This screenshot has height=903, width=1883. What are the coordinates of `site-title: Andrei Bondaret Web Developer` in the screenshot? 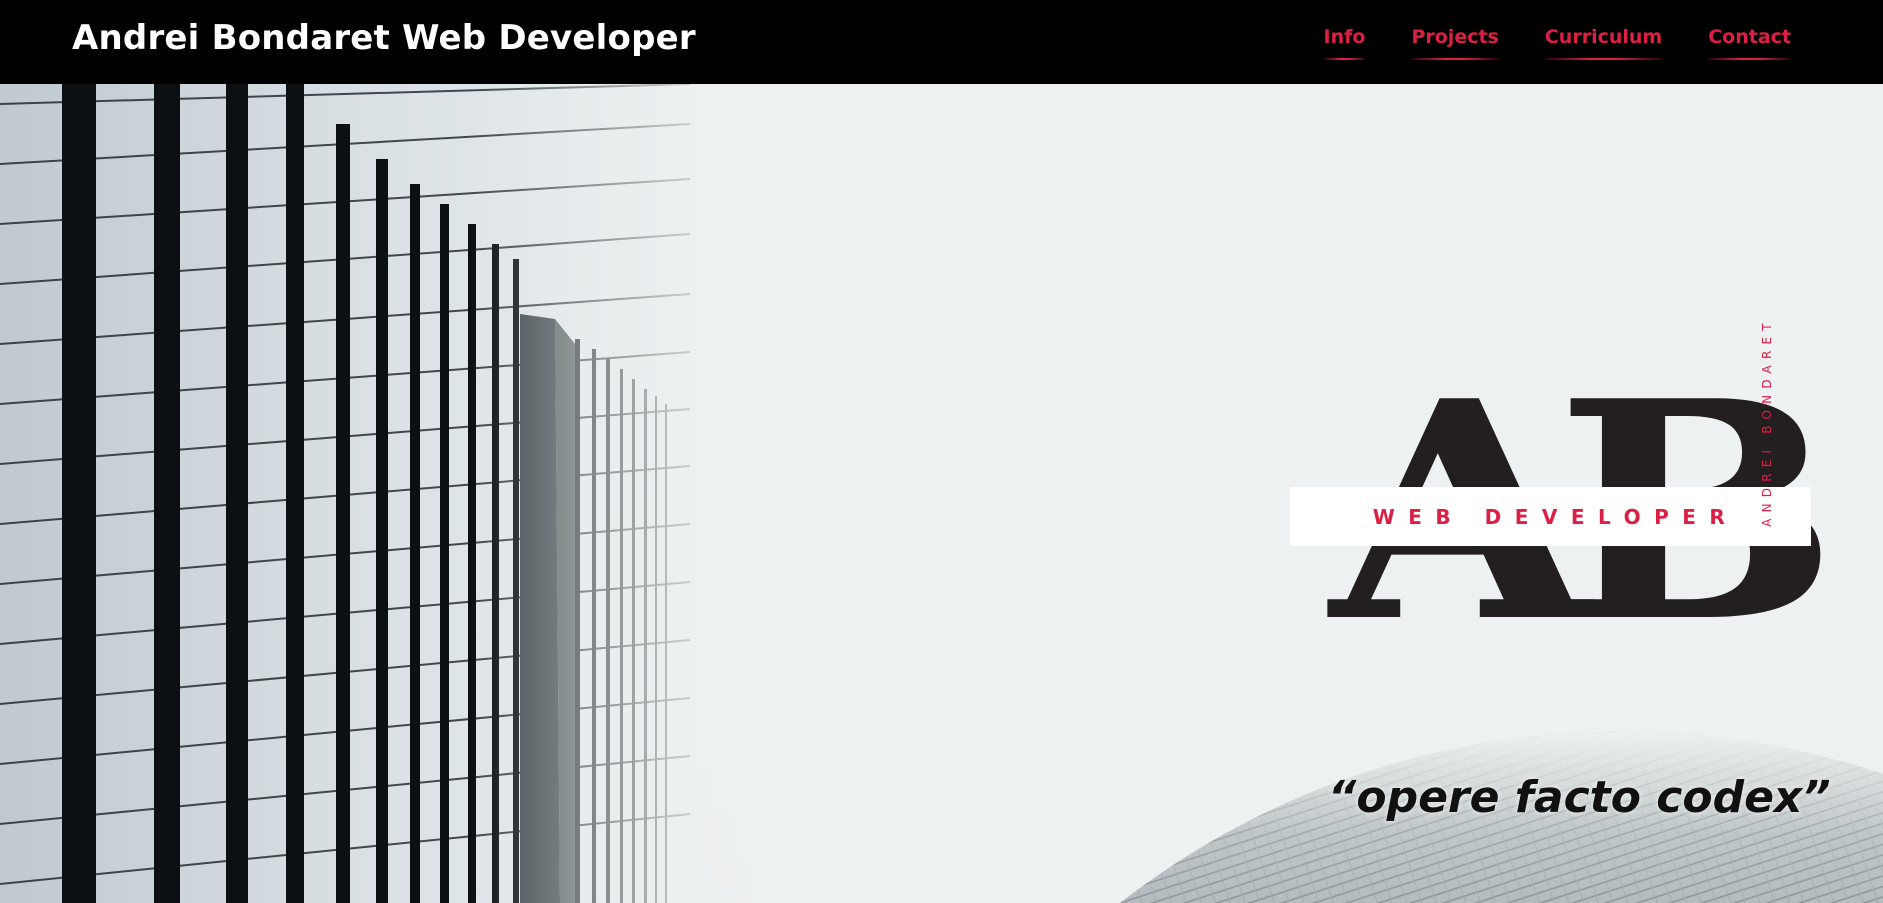 It's located at (384, 38).